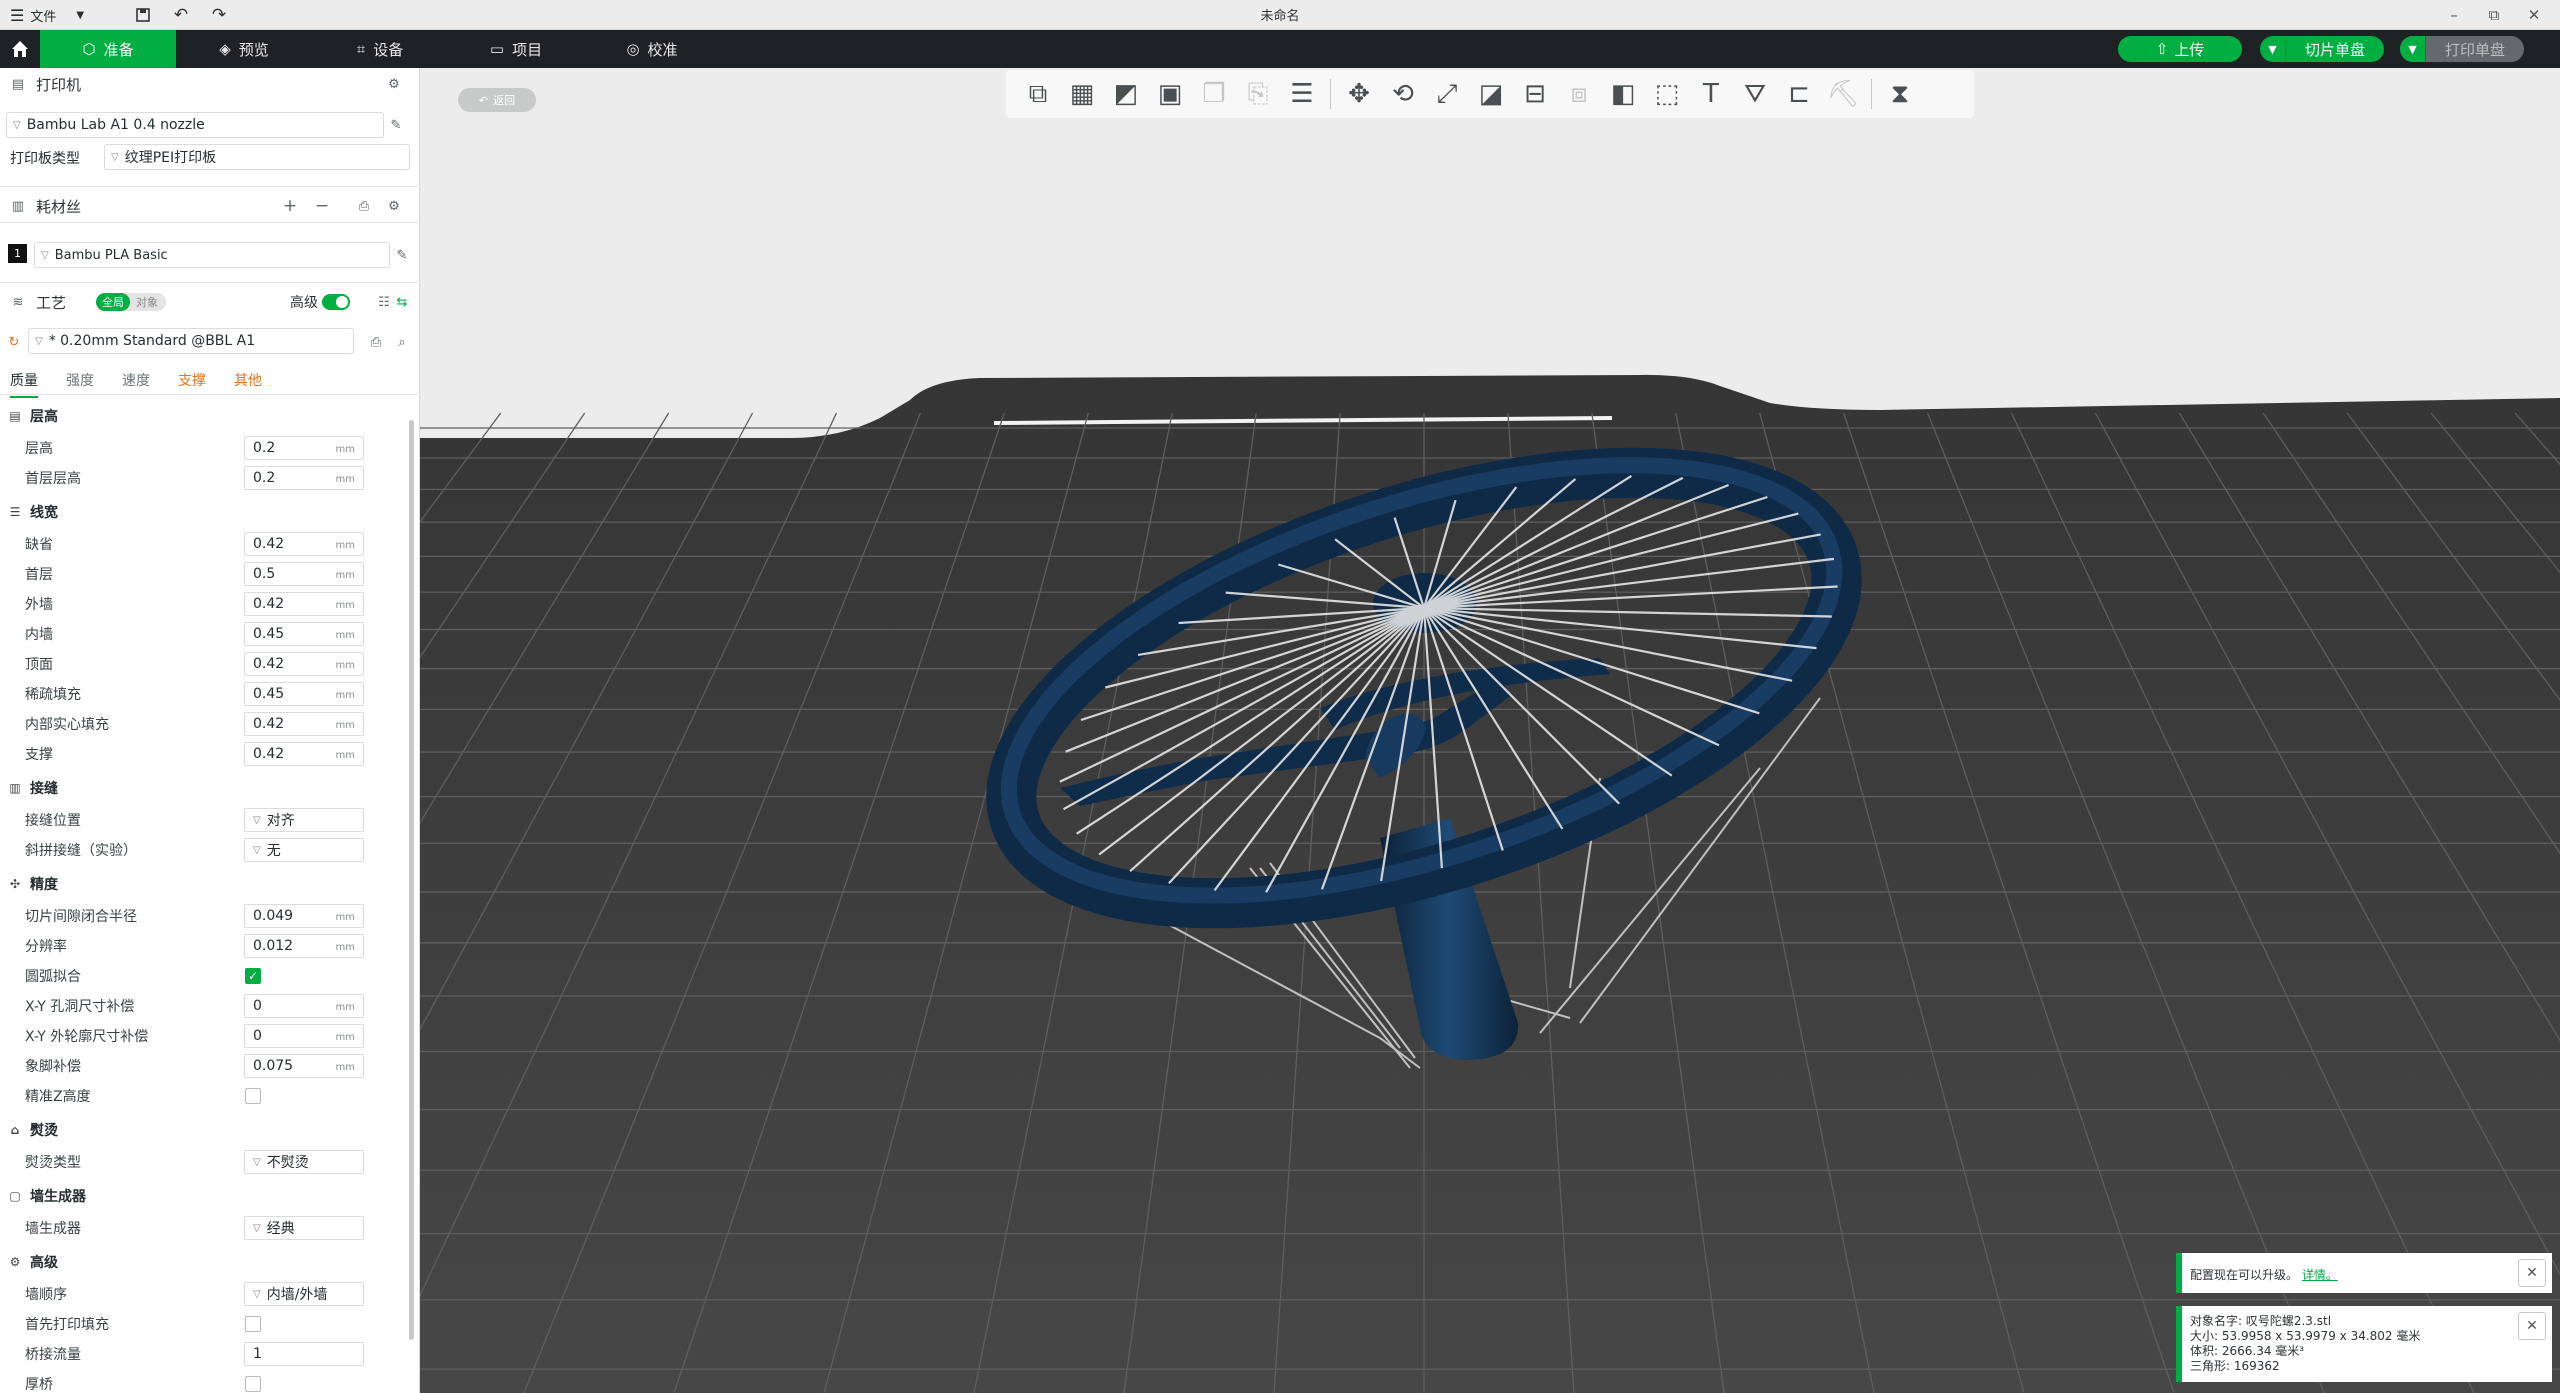 The height and width of the screenshot is (1393, 2560). What do you see at coordinates (44, 1263) in the screenshot?
I see `group-title: 高级` at bounding box center [44, 1263].